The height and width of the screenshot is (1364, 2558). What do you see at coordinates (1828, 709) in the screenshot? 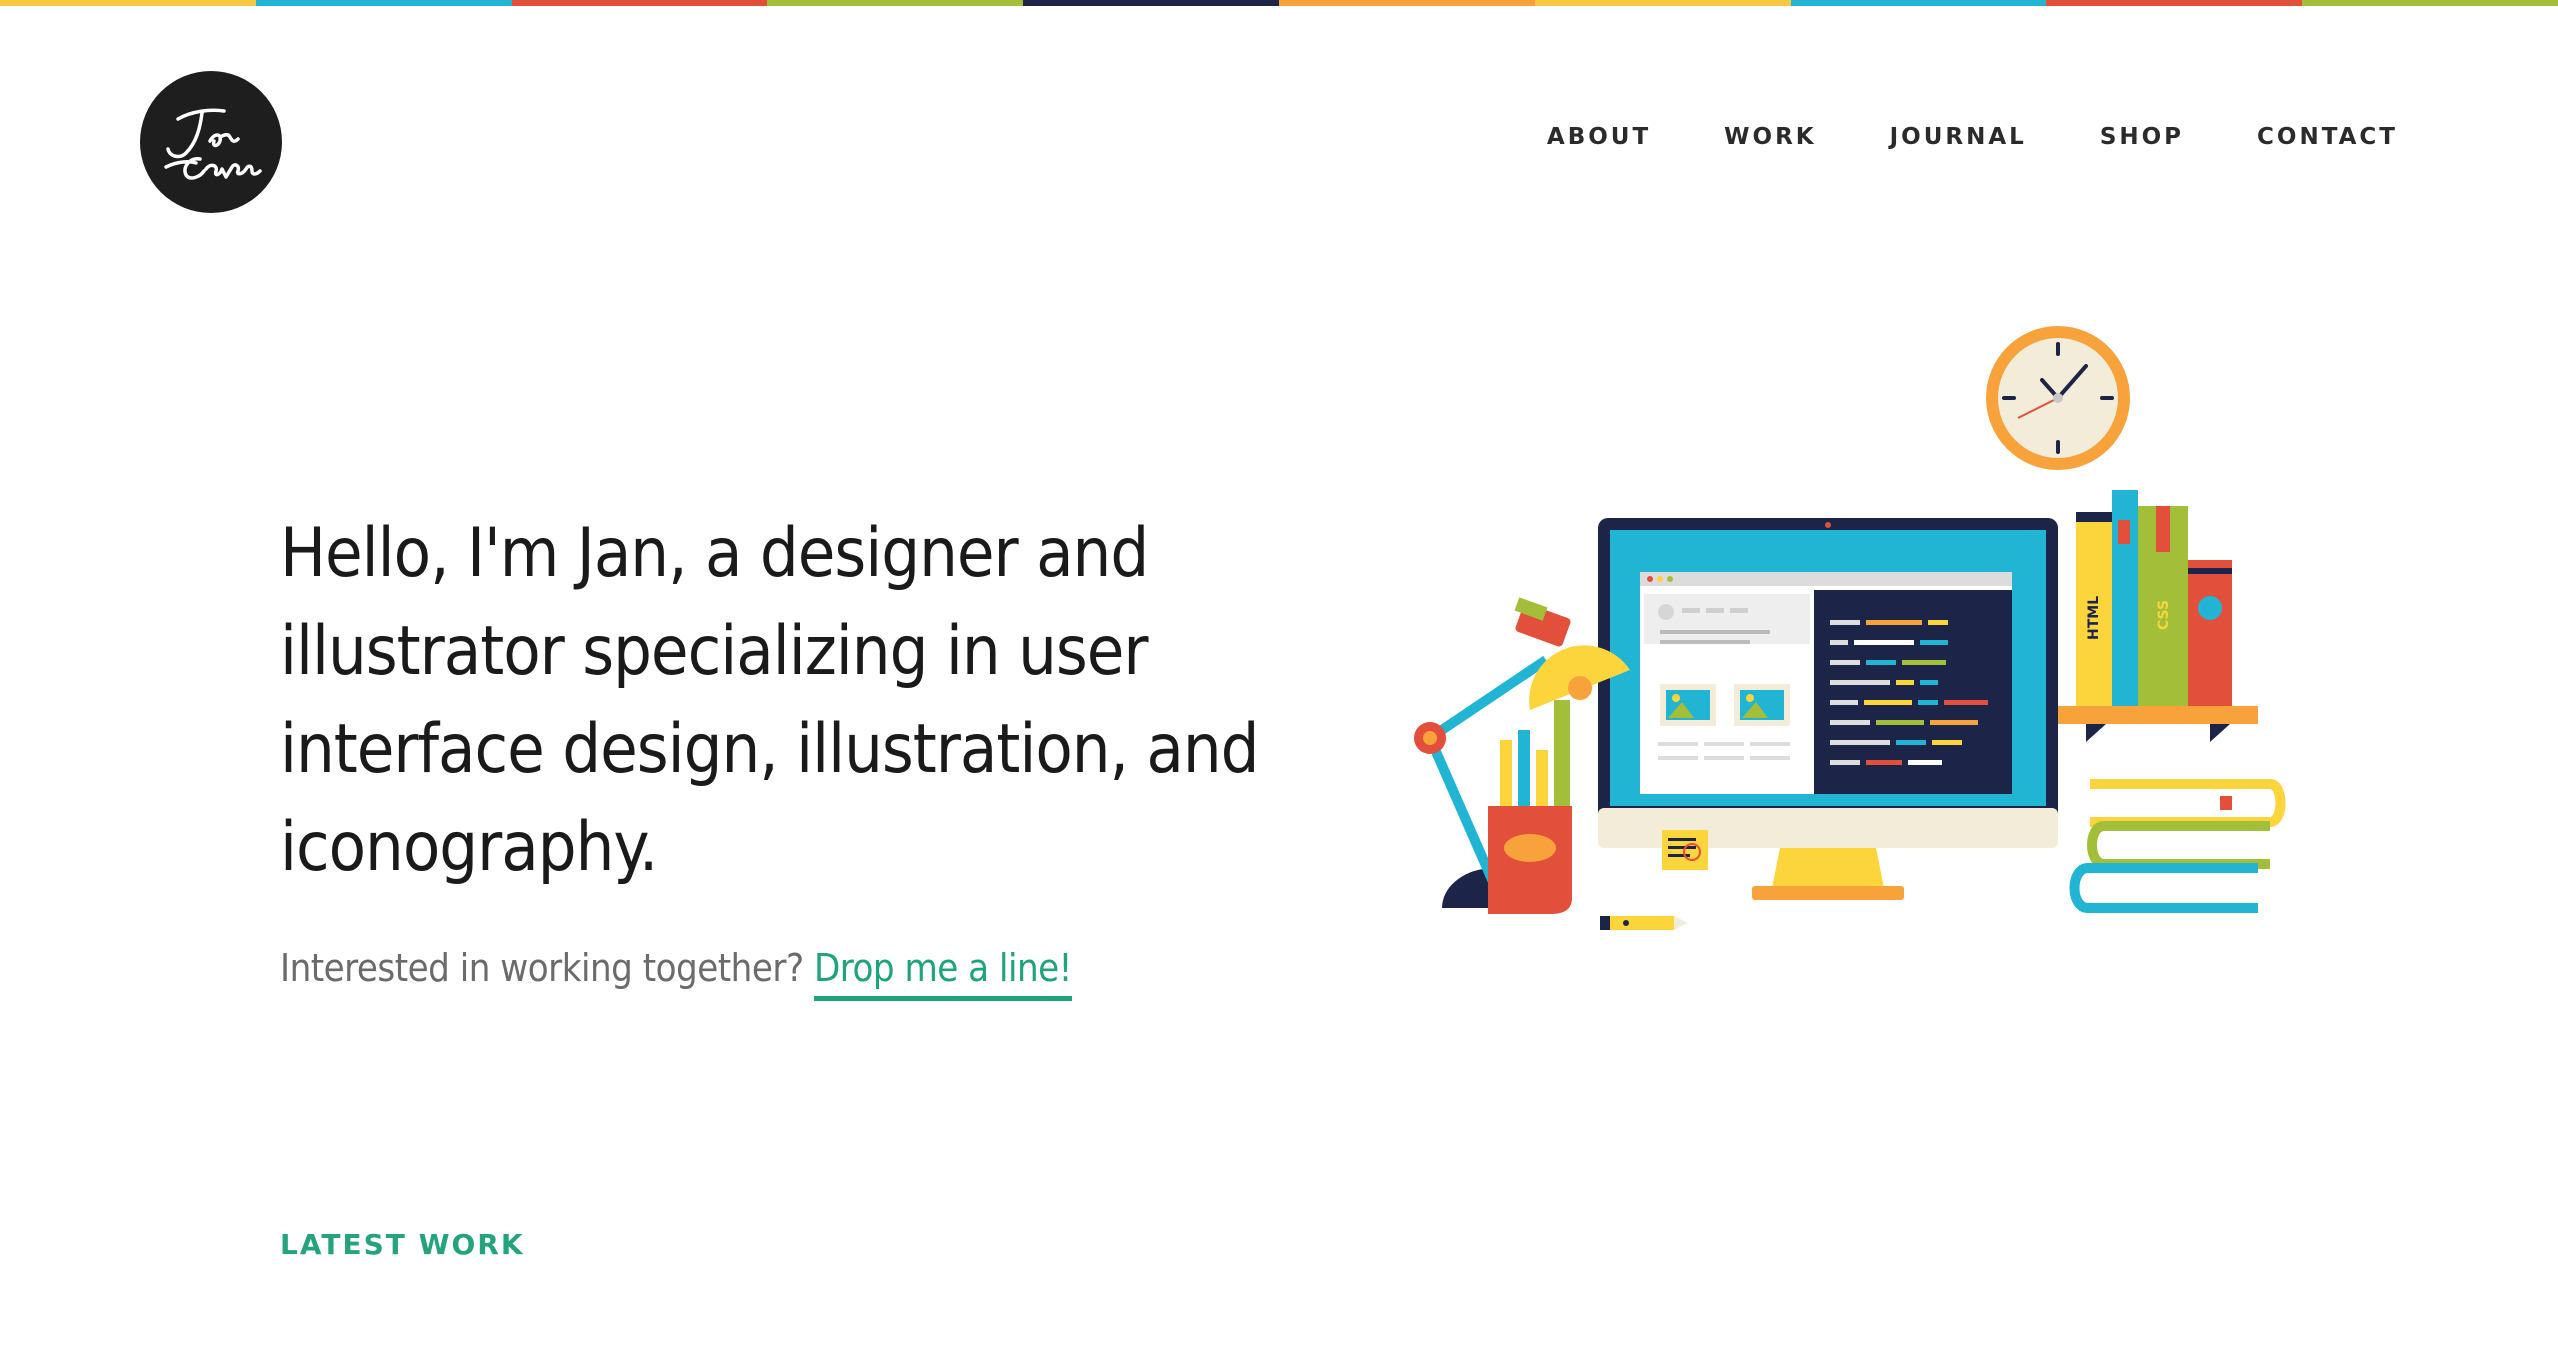
I see `desktop-monitor-icon` at bounding box center [1828, 709].